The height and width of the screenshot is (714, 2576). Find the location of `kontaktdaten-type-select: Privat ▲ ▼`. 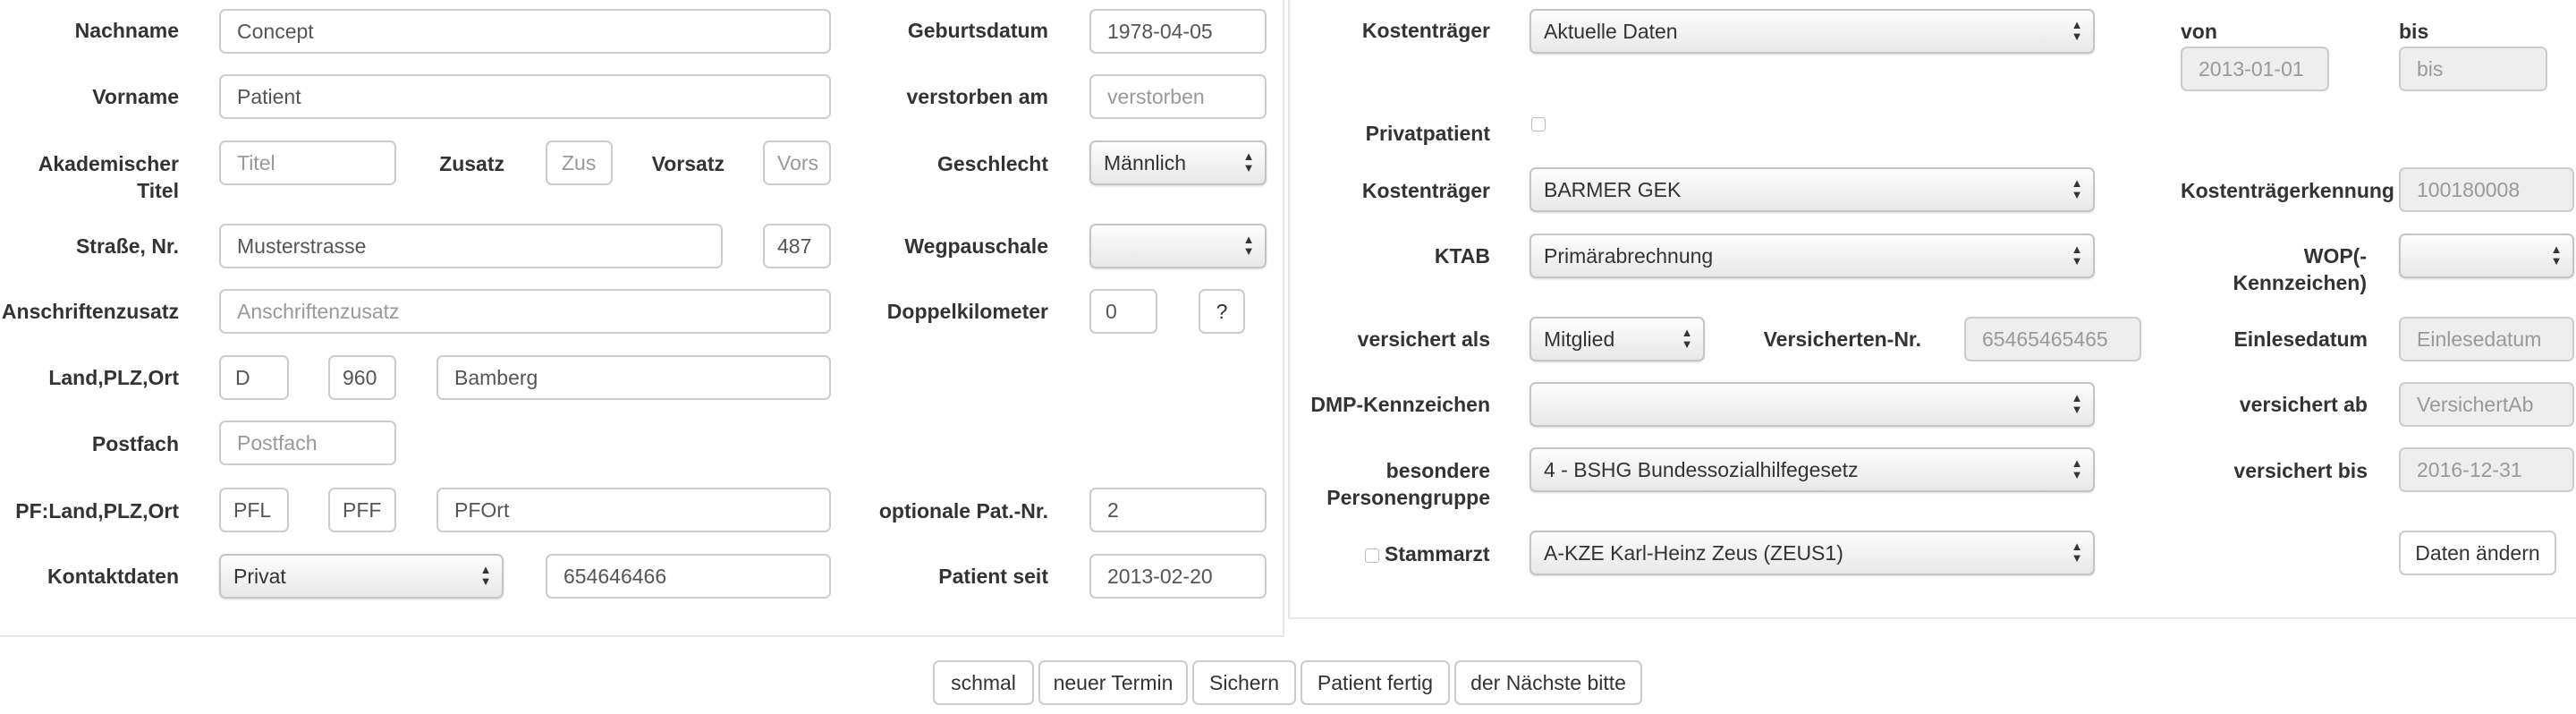

kontaktdaten-type-select: Privat ▲ ▼ is located at coordinates (361, 576).